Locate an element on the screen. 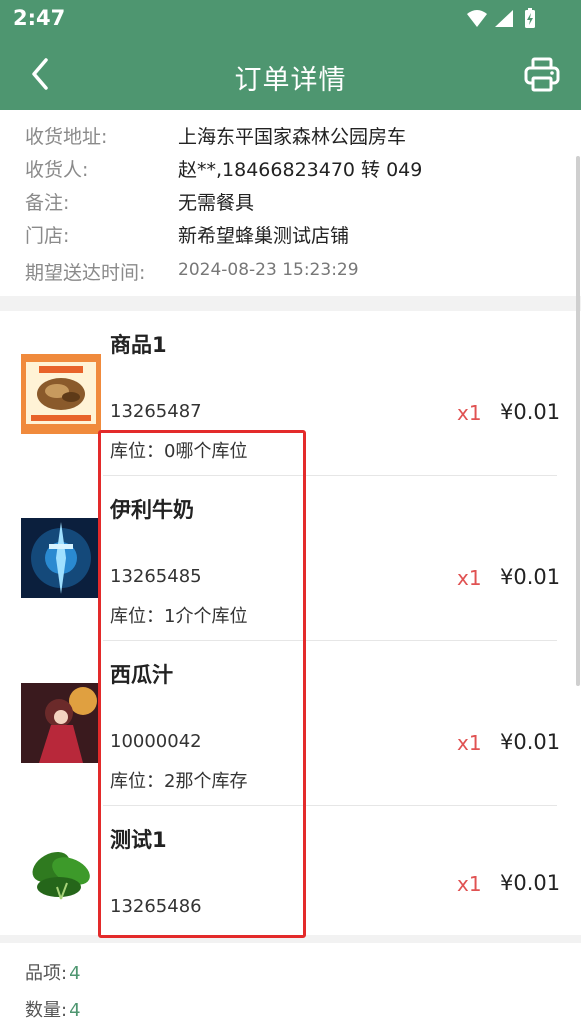 This screenshot has height=1034, width=581. wifi-icon is located at coordinates (477, 18).